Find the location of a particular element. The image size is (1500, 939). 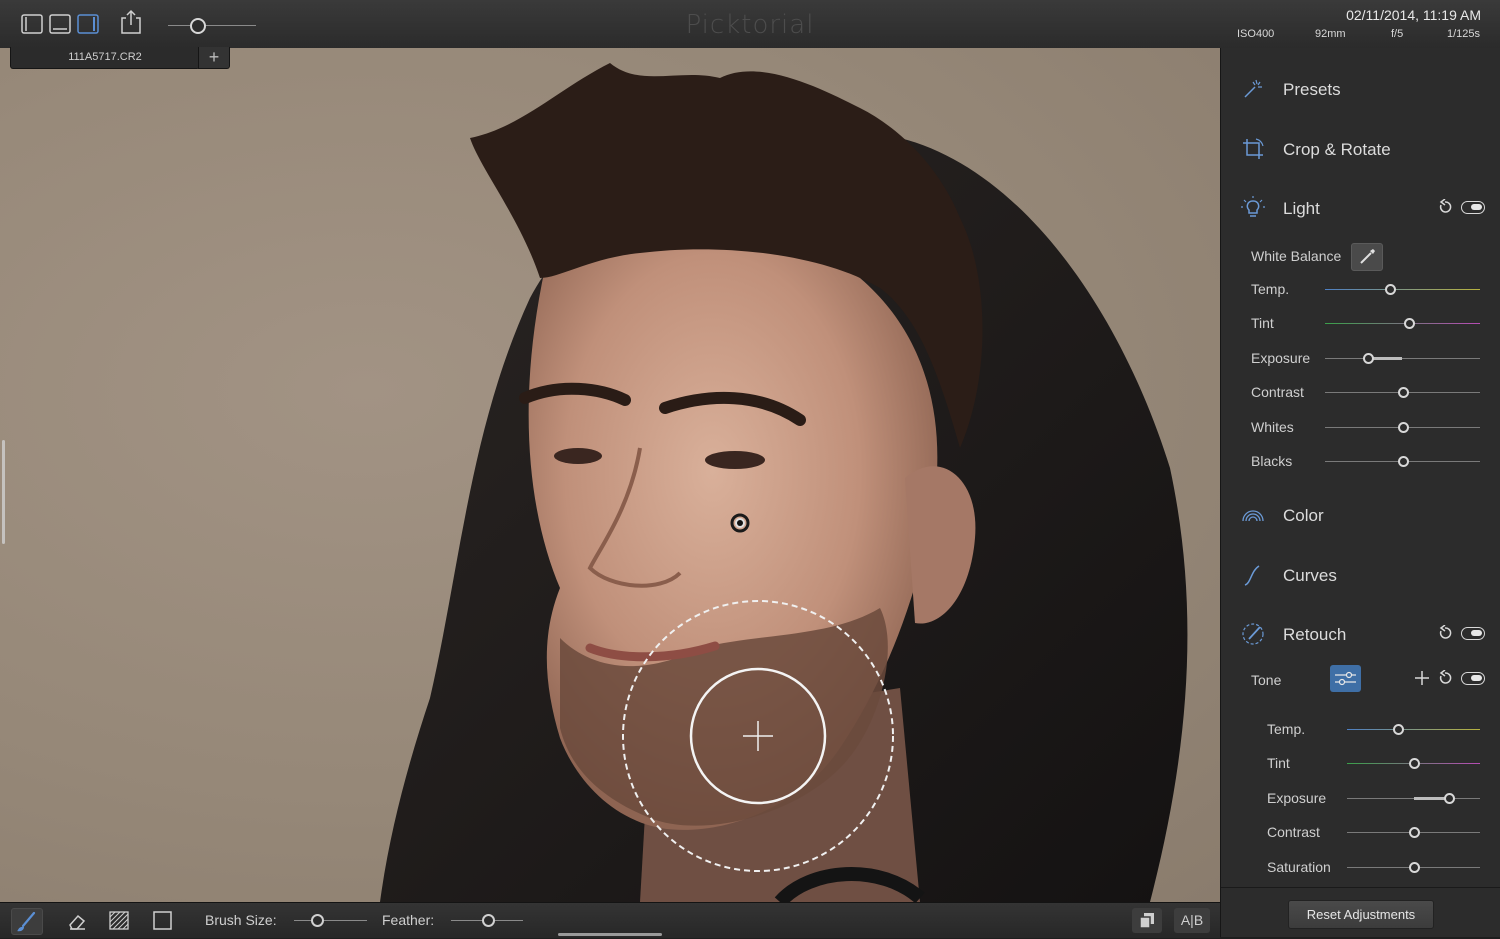

retouch-slider-saturation is located at coordinates (1413, 867).